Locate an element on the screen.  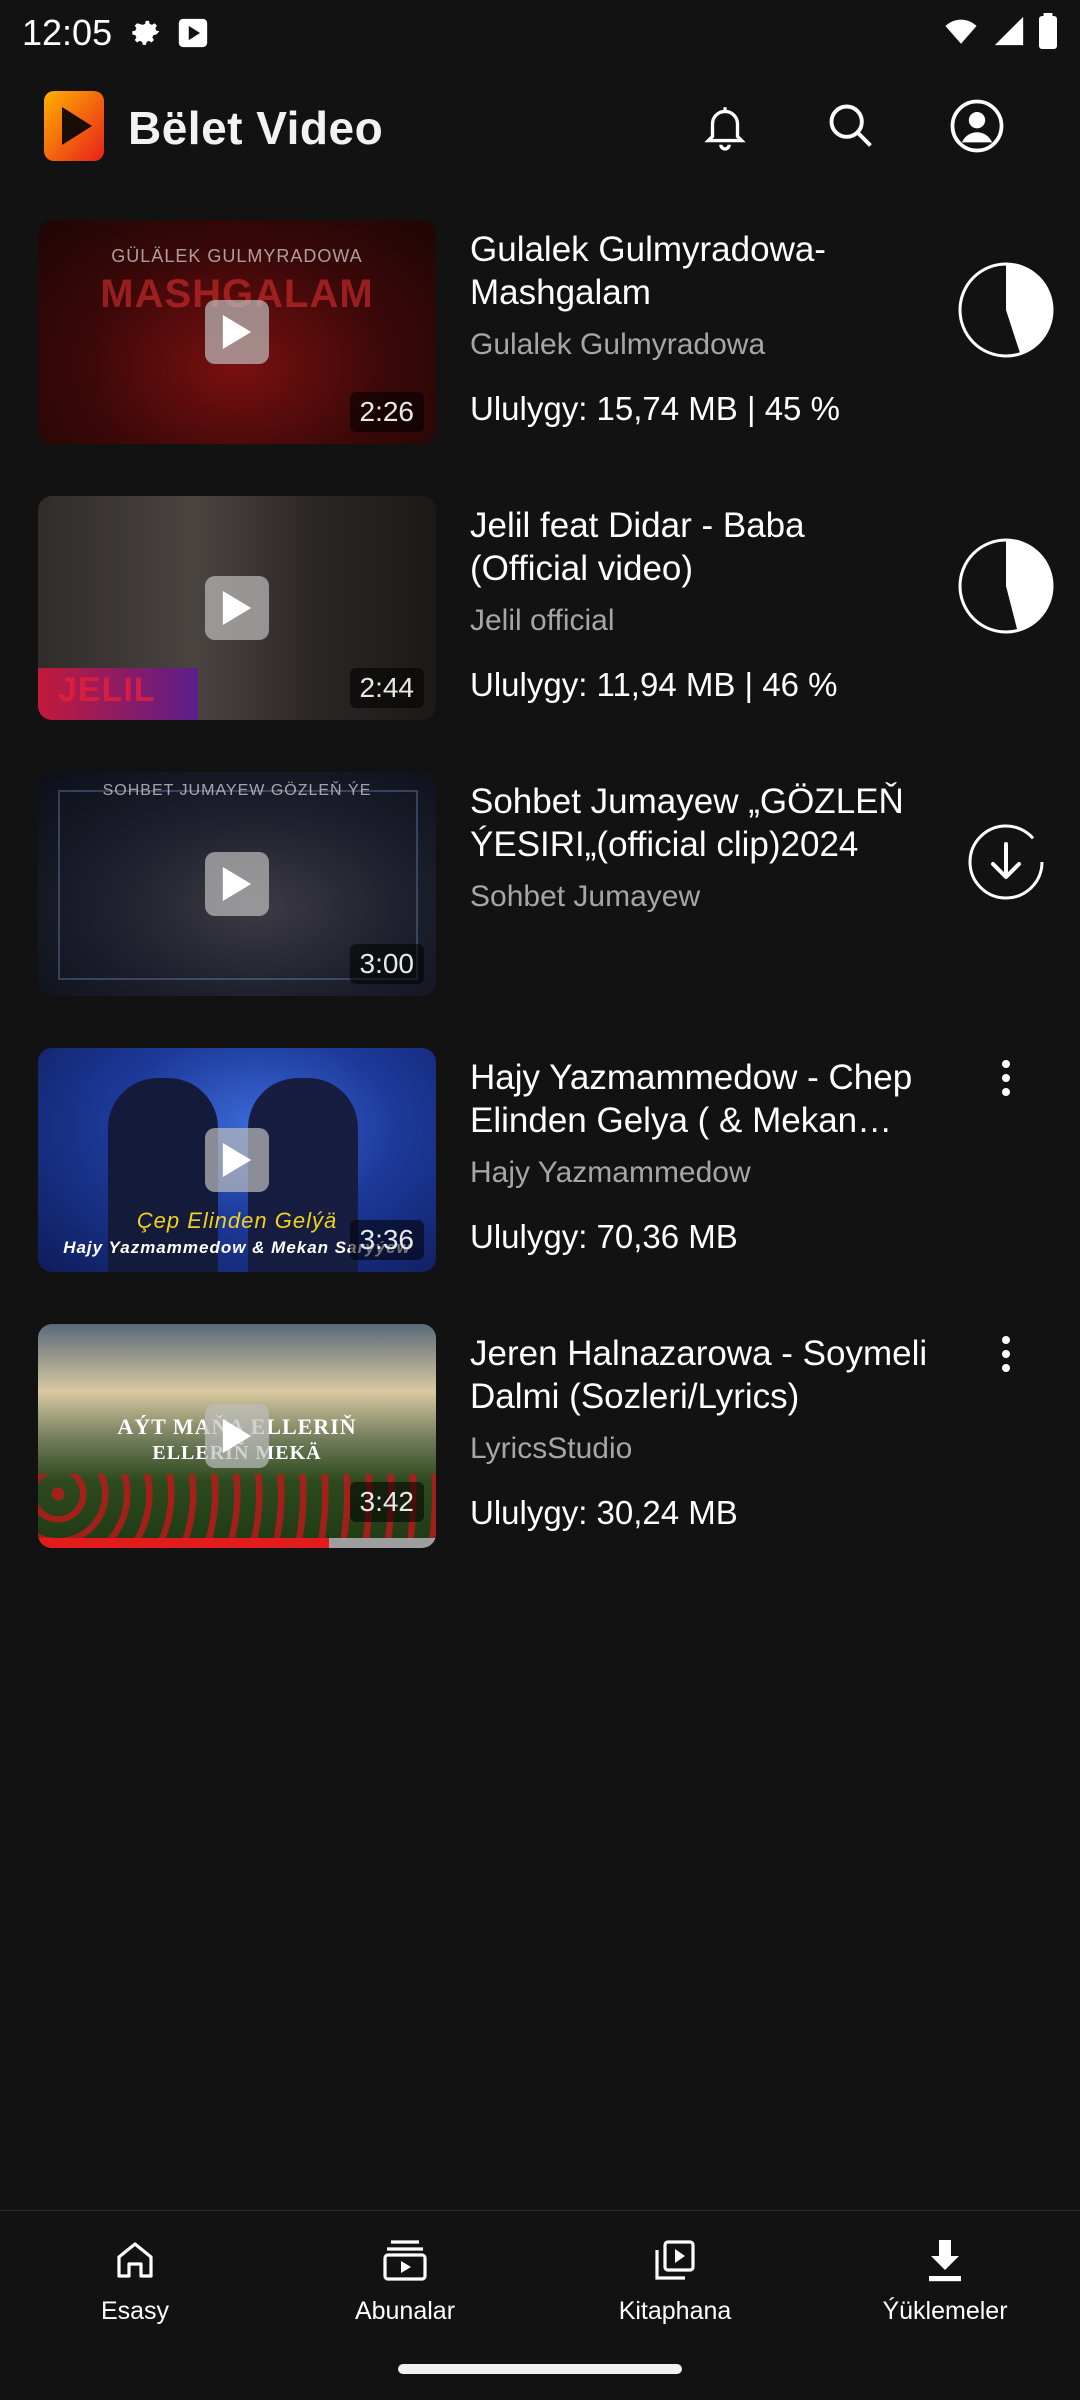
video-thumbnail: AÝT MAŇA ELLERIŇ ELLERIŇ MEKÄ 3:42 is located at coordinates (237, 1436).